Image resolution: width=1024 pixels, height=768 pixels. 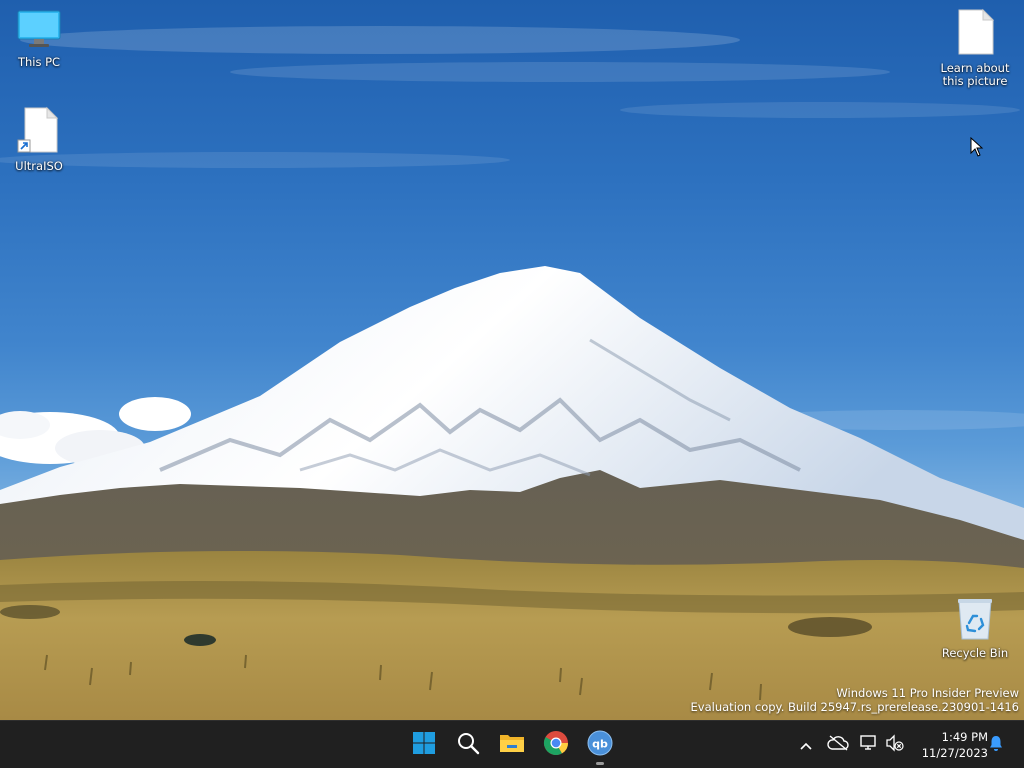 I want to click on file-explorer-button, so click(x=512, y=745).